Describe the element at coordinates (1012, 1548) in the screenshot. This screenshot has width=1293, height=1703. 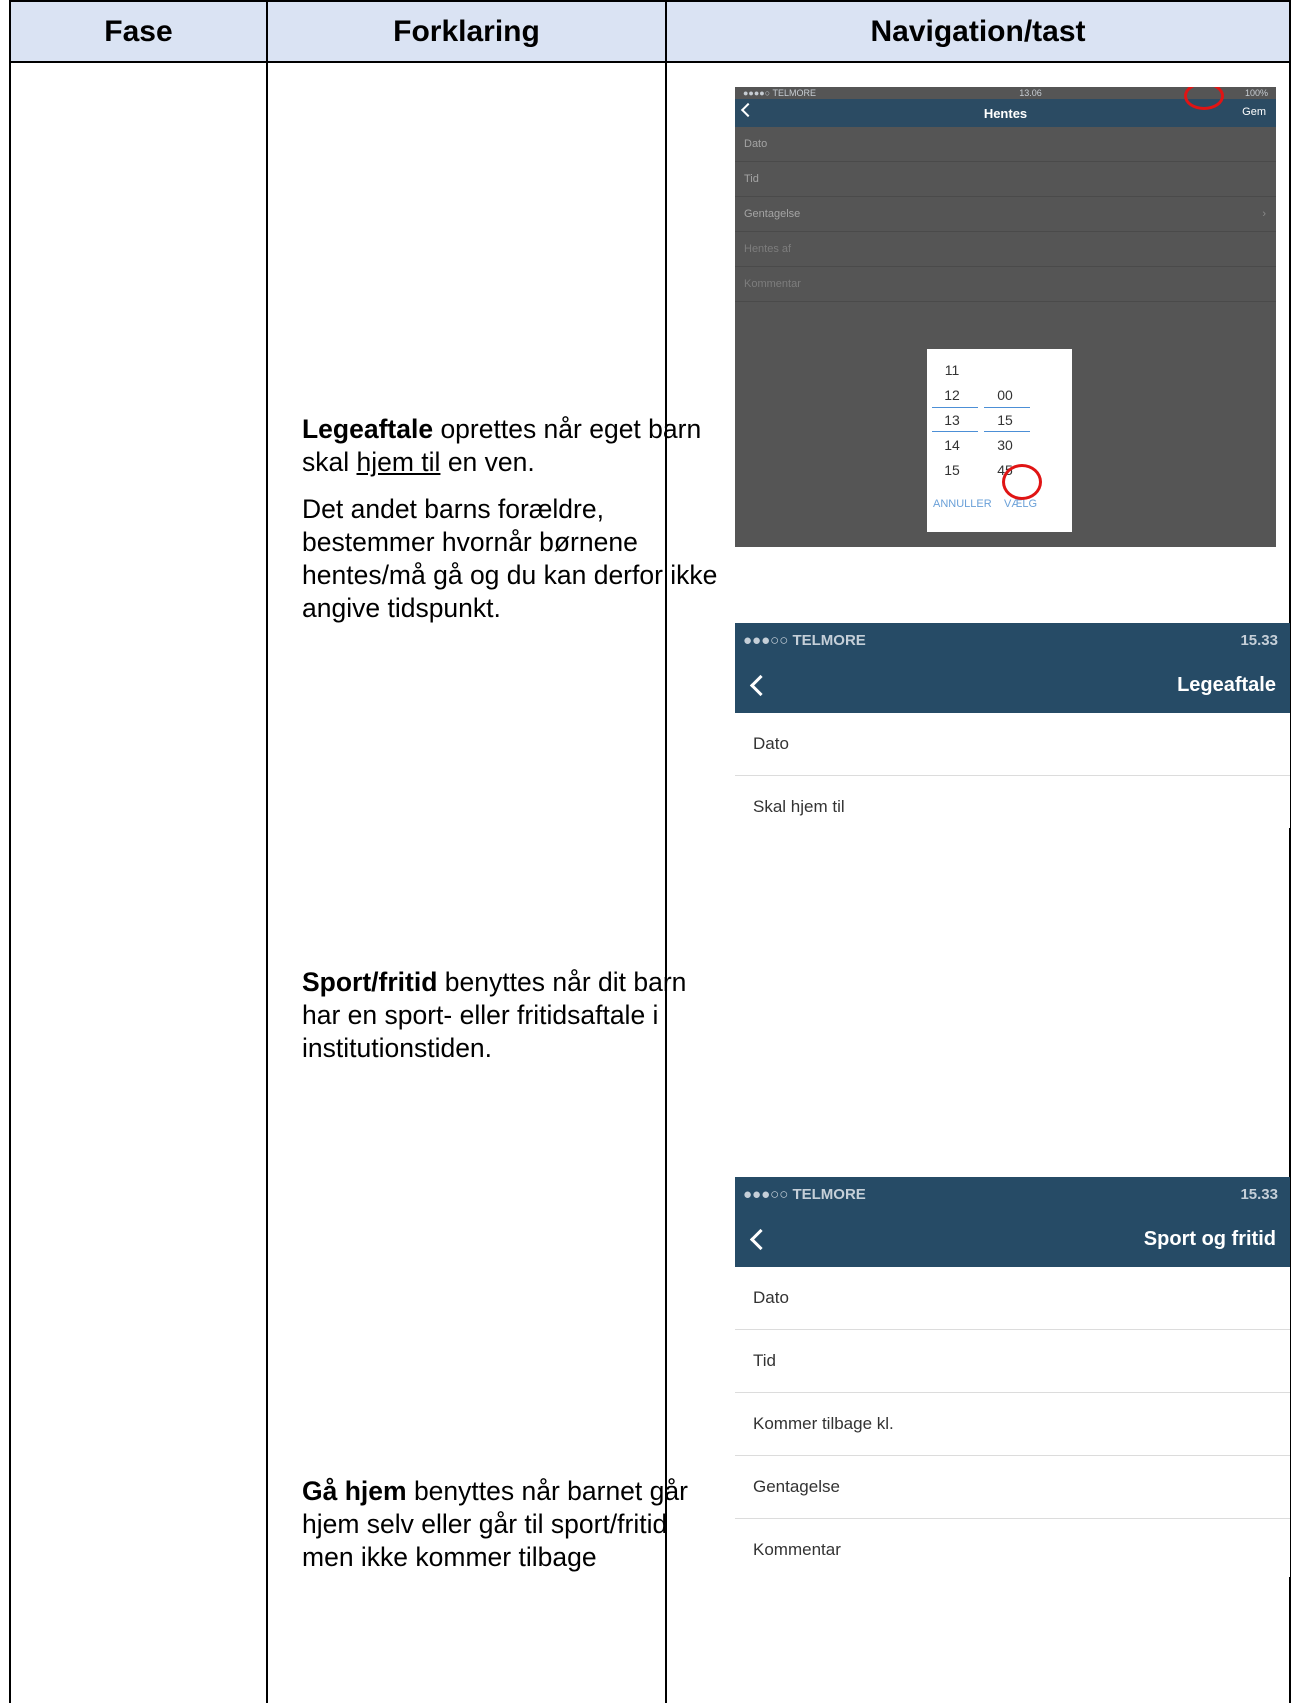
I see `sport-row-kommentar: Kommentar` at that location.